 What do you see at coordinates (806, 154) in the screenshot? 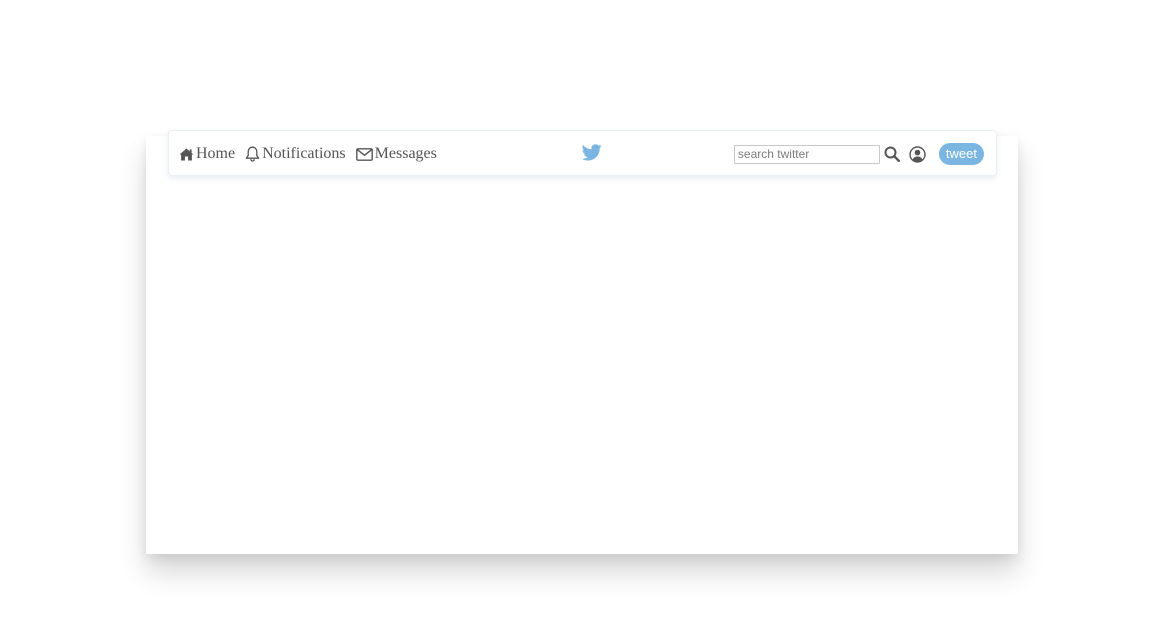
I see `search-input` at bounding box center [806, 154].